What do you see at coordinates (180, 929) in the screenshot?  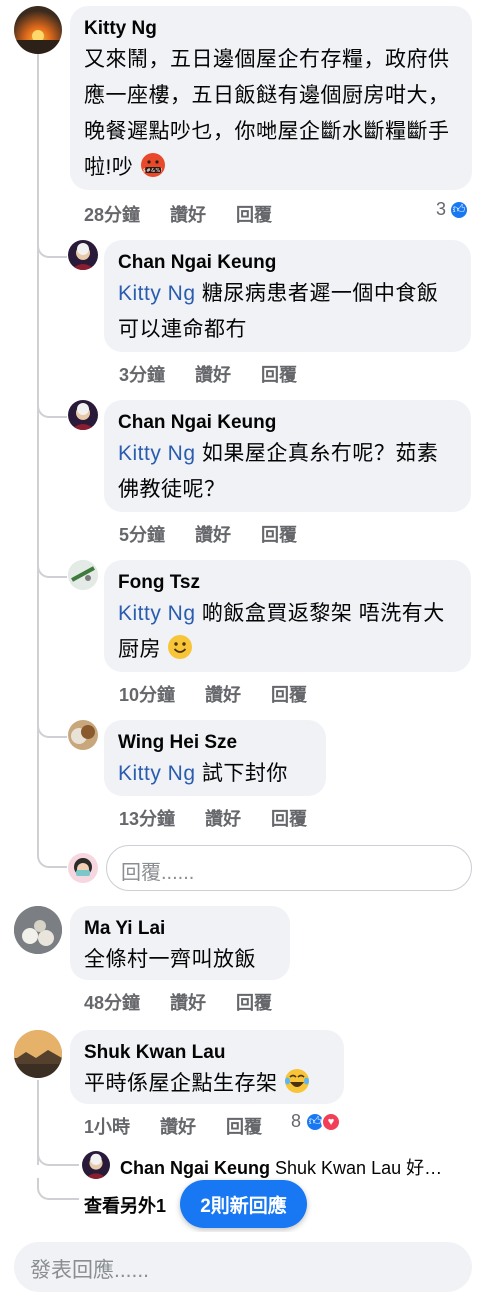 I see `comment-author: Ma Yi Lai` at bounding box center [180, 929].